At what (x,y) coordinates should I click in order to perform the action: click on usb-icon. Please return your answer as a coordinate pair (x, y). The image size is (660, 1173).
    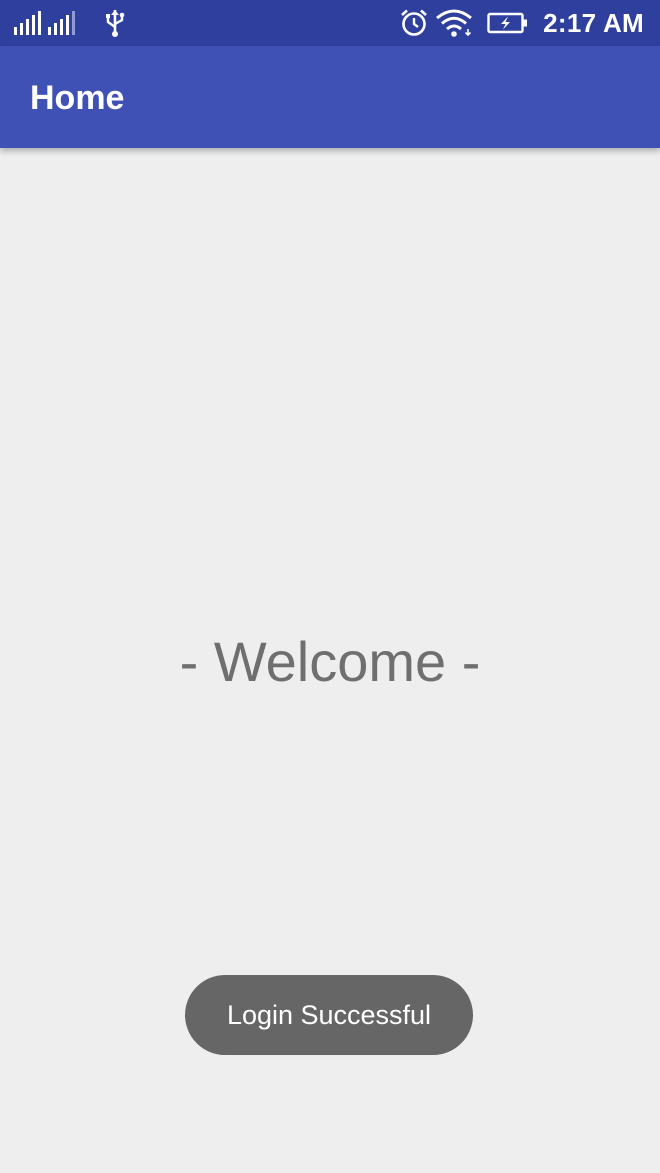
    Looking at the image, I should click on (115, 23).